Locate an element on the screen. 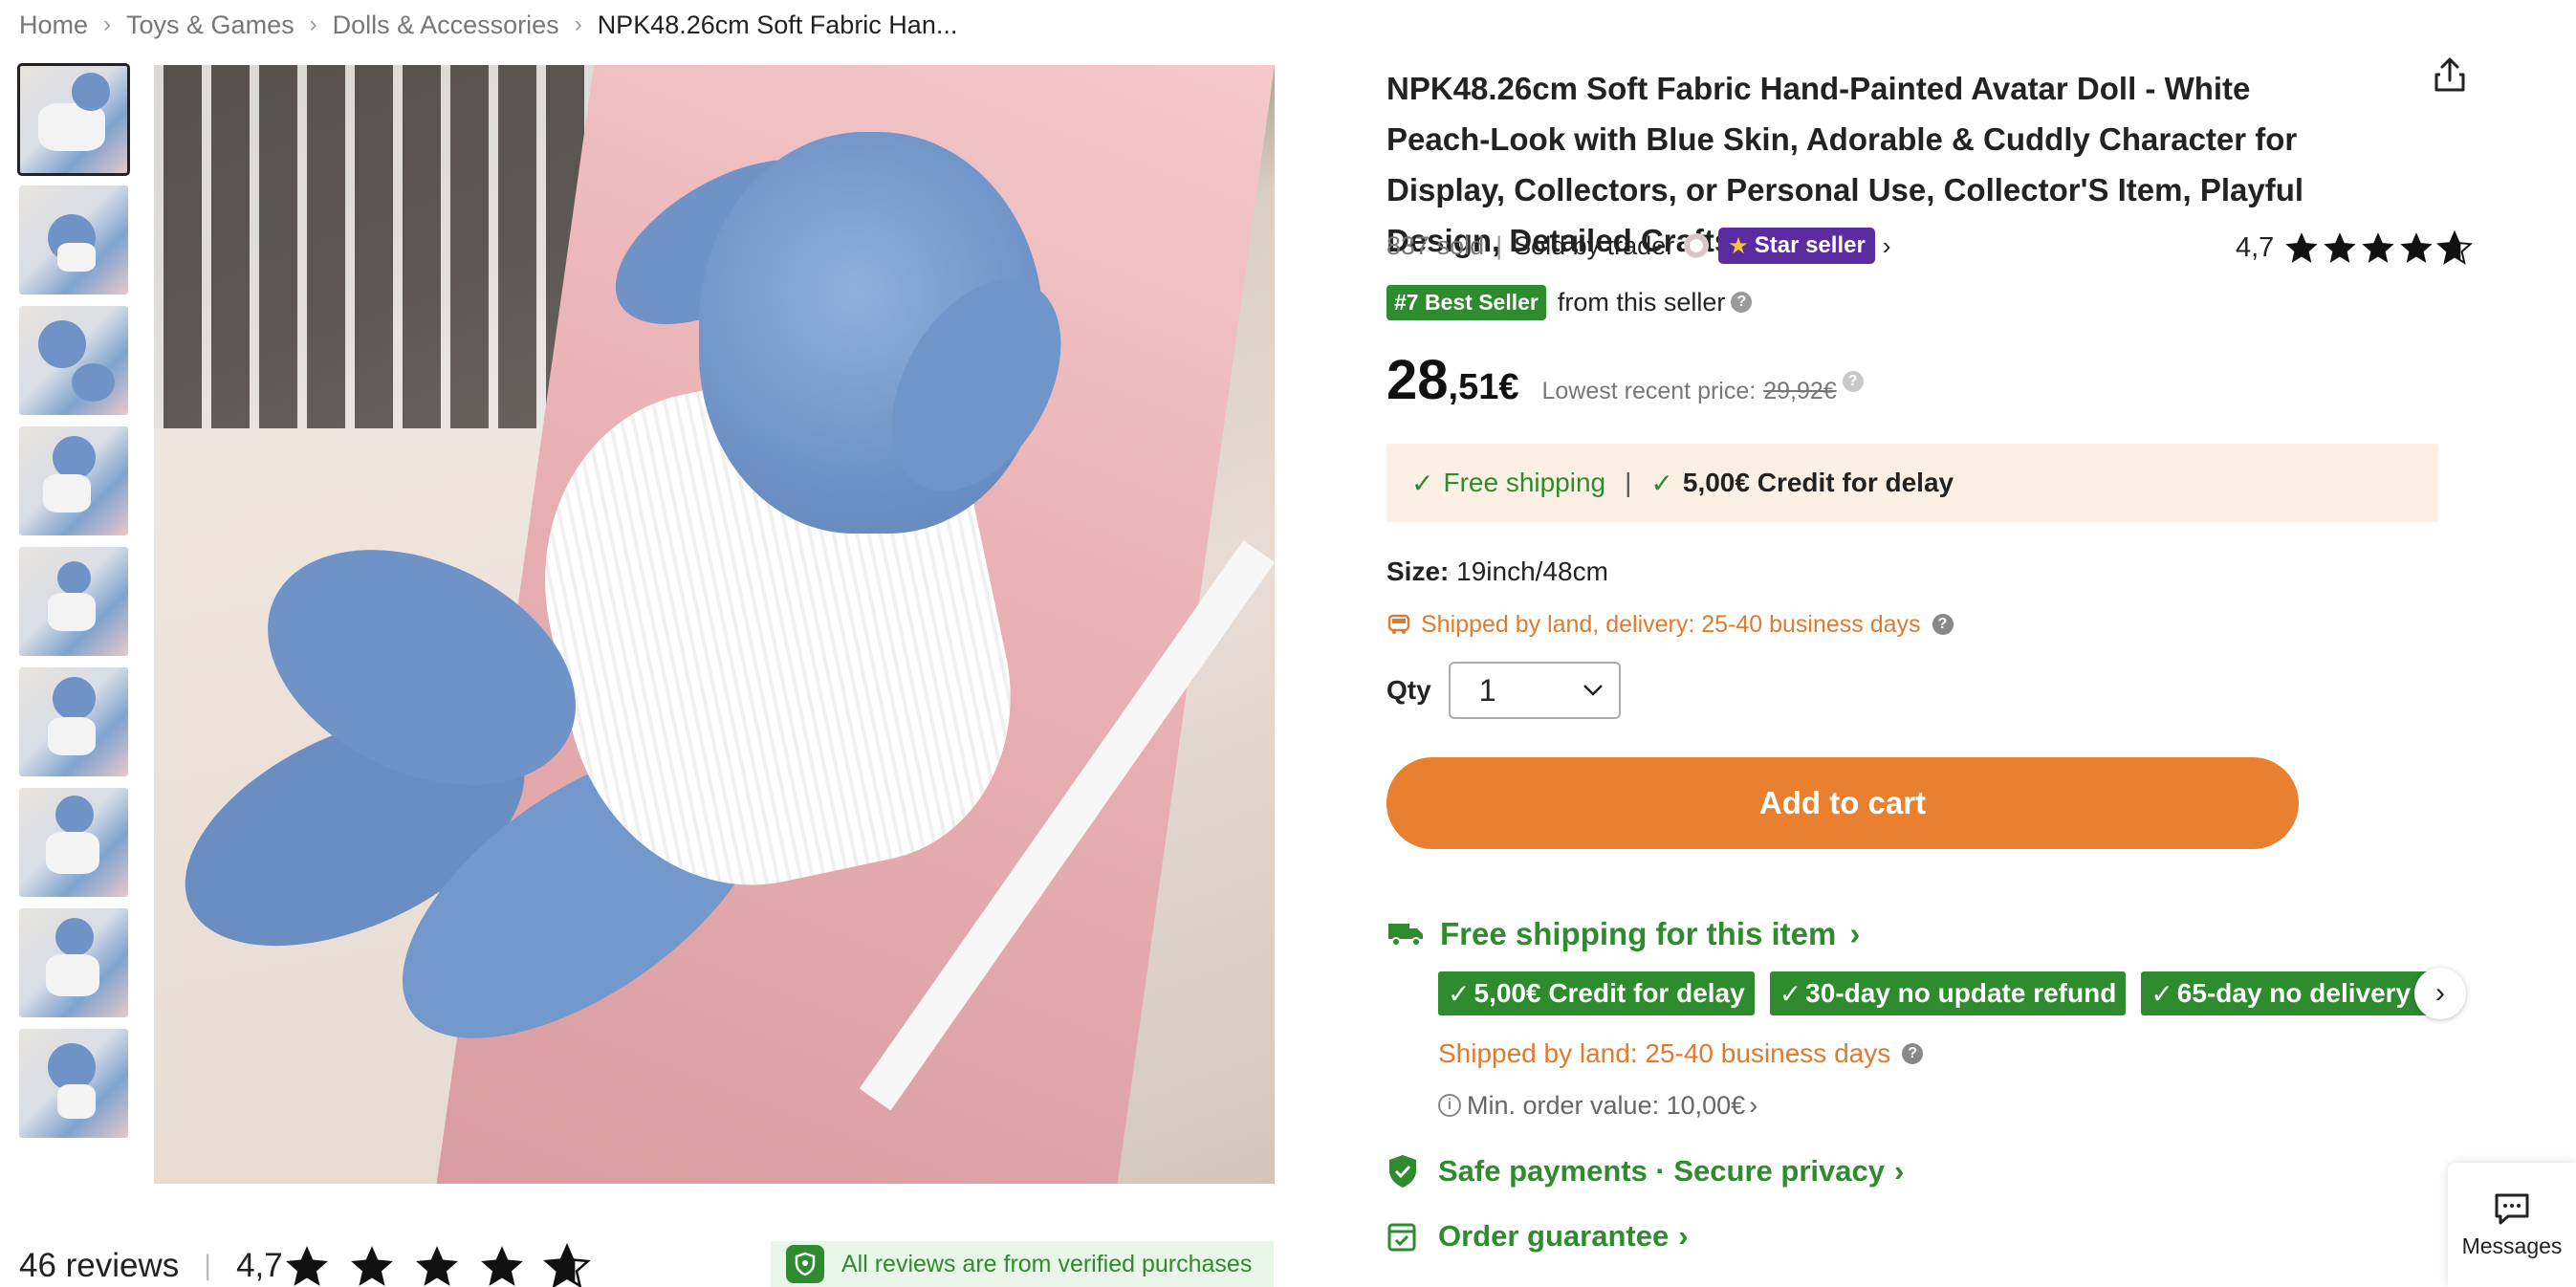 The image size is (2576, 1287). star-half-icon is located at coordinates (566, 1265).